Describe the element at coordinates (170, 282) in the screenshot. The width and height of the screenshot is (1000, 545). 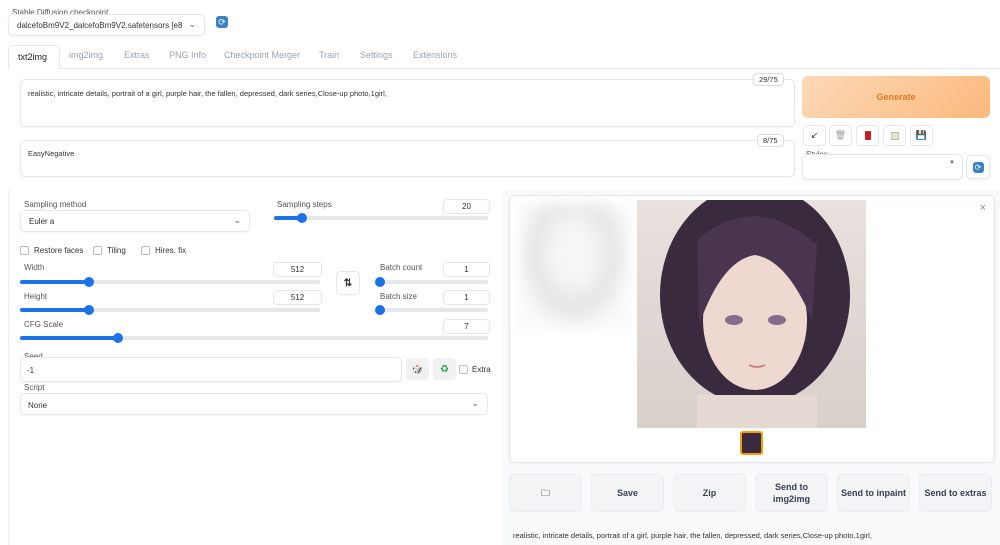
I see `width-slider` at that location.